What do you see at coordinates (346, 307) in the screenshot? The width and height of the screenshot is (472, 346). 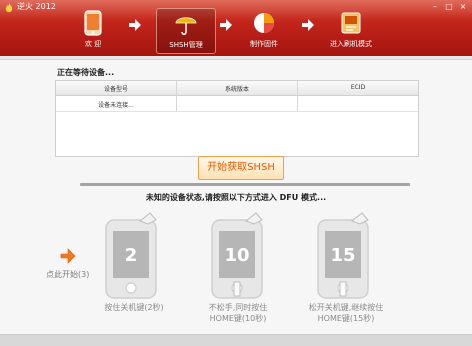 I see `dfu-step3-instruction: 松开关机键,继续按住` at bounding box center [346, 307].